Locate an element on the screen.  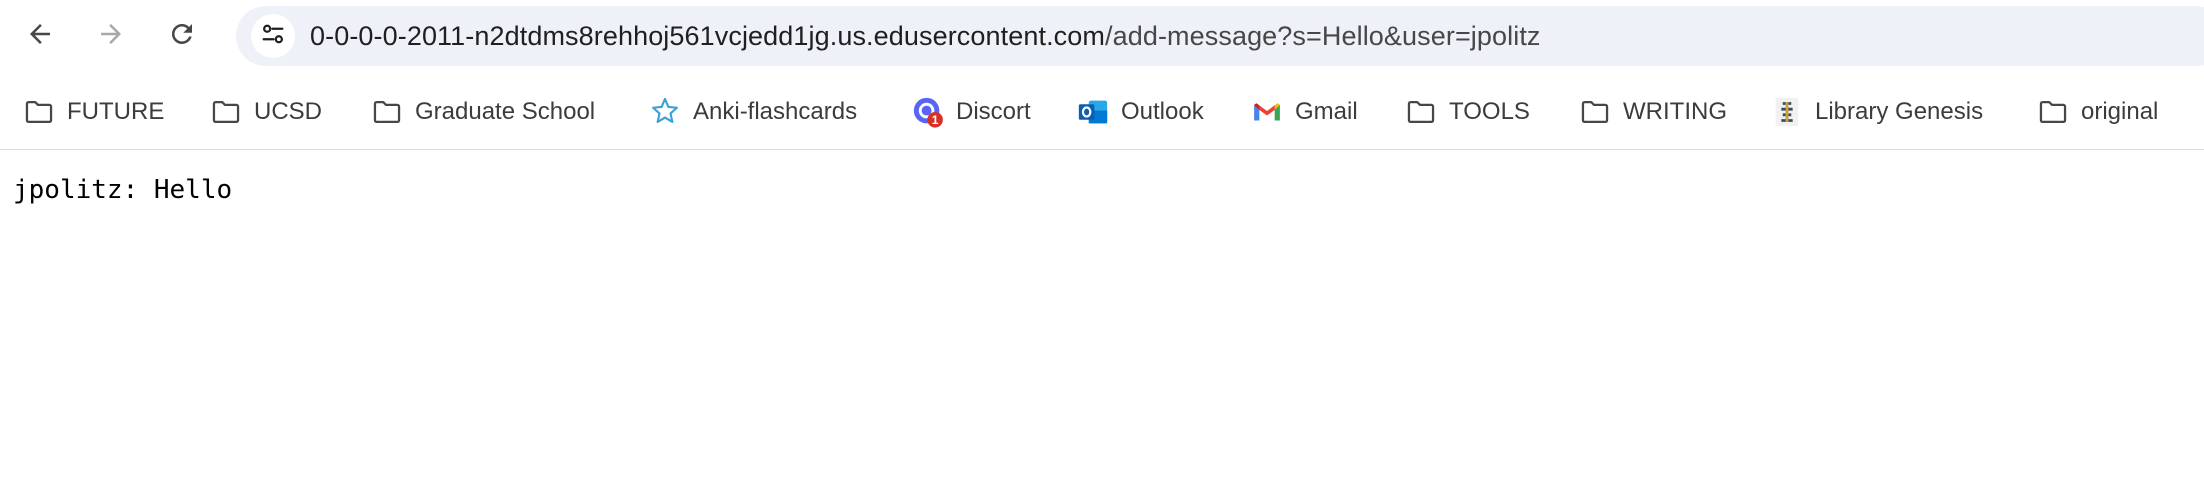
reload-button is located at coordinates (182, 36).